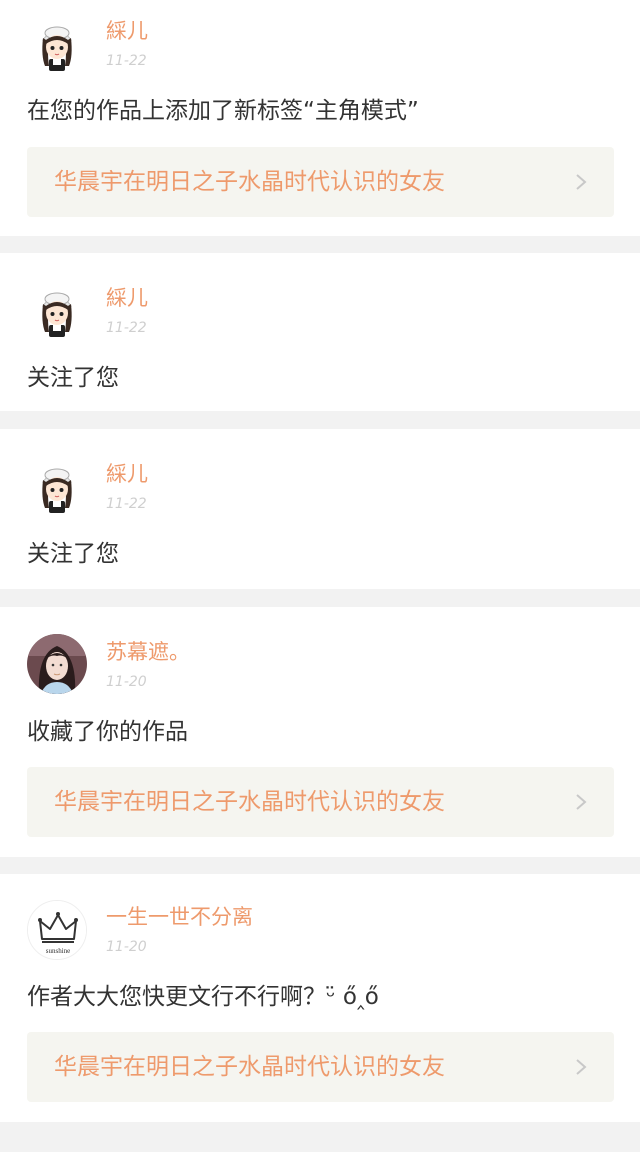 This screenshot has height=1152, width=640. I want to click on notification-text: 在您的作品上添加了新标签“主角模式”, so click(223, 111).